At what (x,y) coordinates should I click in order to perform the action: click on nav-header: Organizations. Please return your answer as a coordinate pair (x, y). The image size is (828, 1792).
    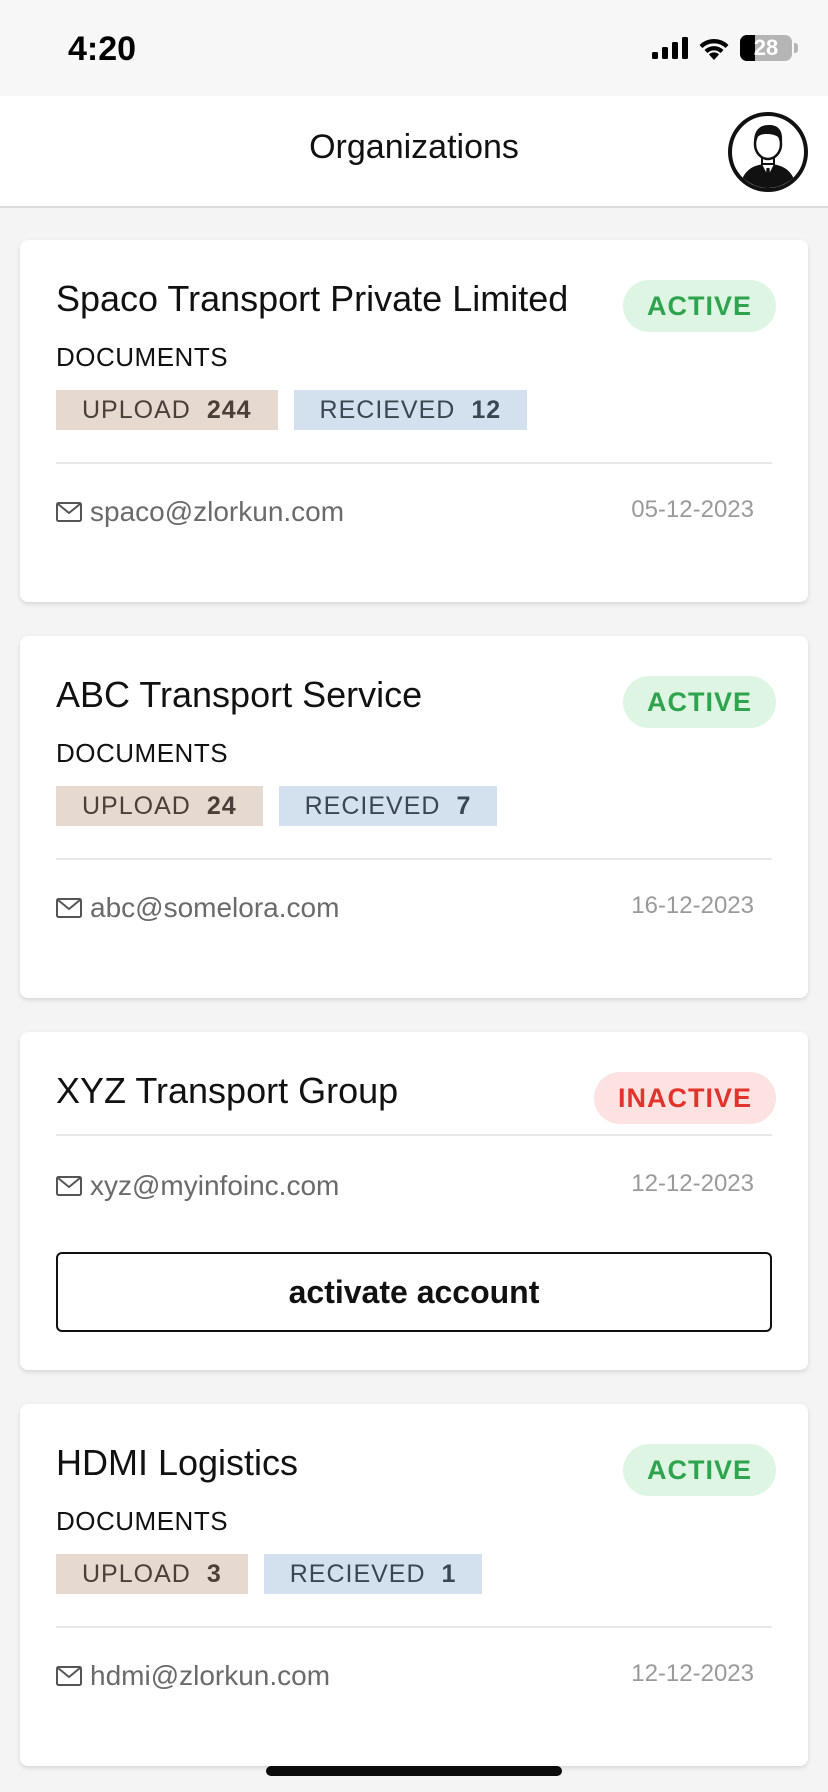
    Looking at the image, I should click on (414, 152).